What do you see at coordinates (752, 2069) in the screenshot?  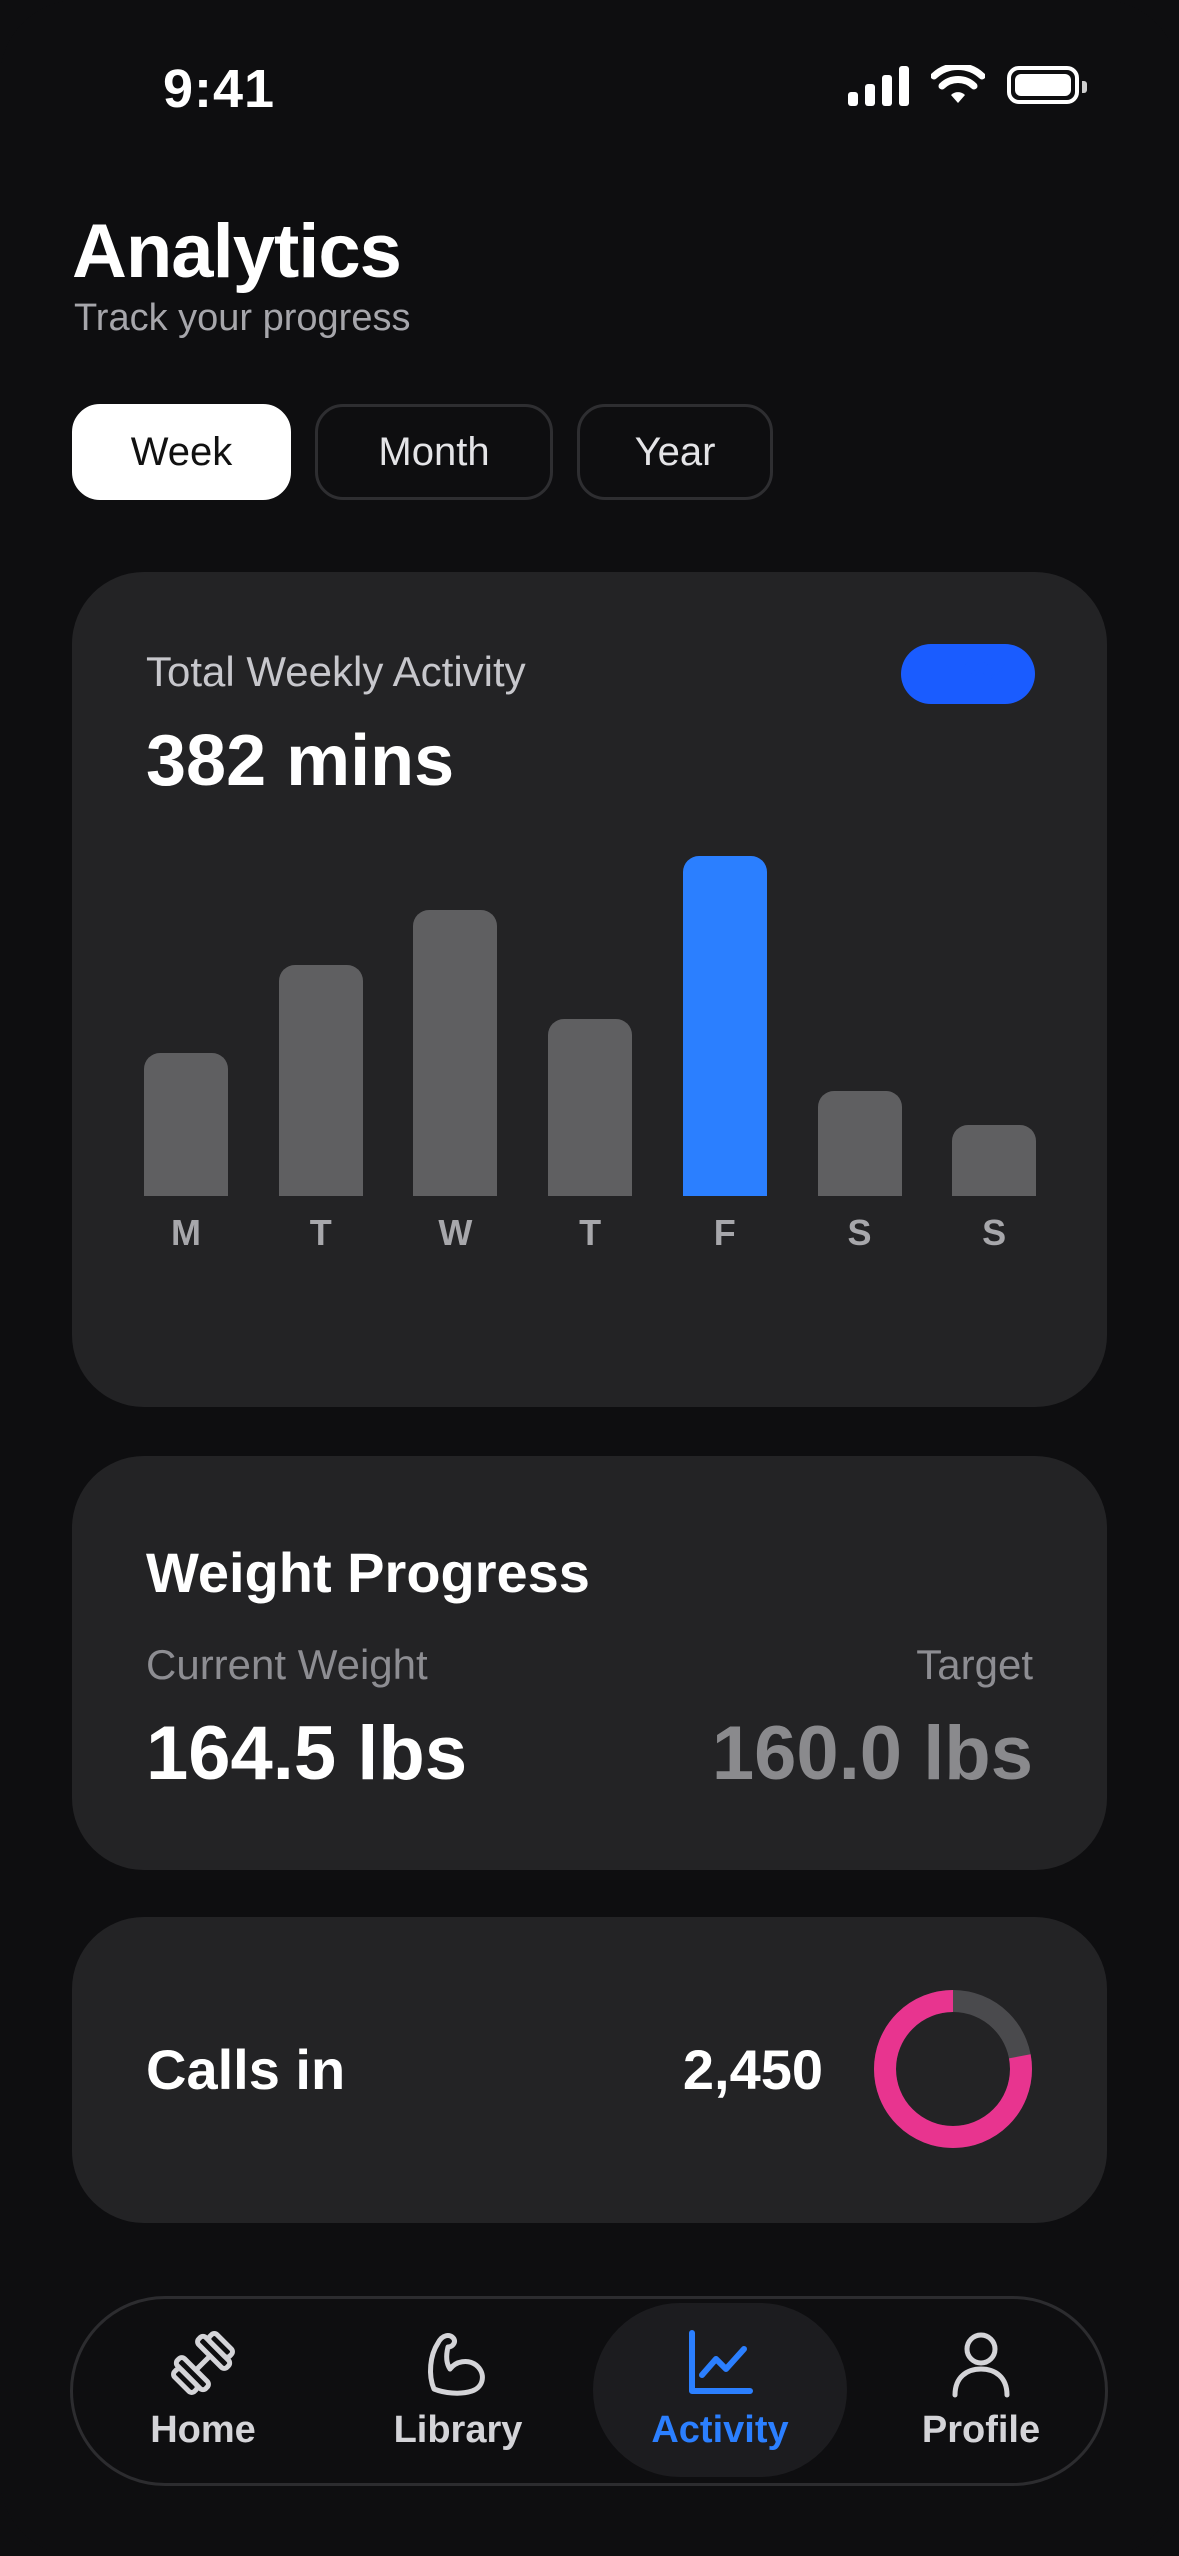 I see `calls-value: 2,450` at bounding box center [752, 2069].